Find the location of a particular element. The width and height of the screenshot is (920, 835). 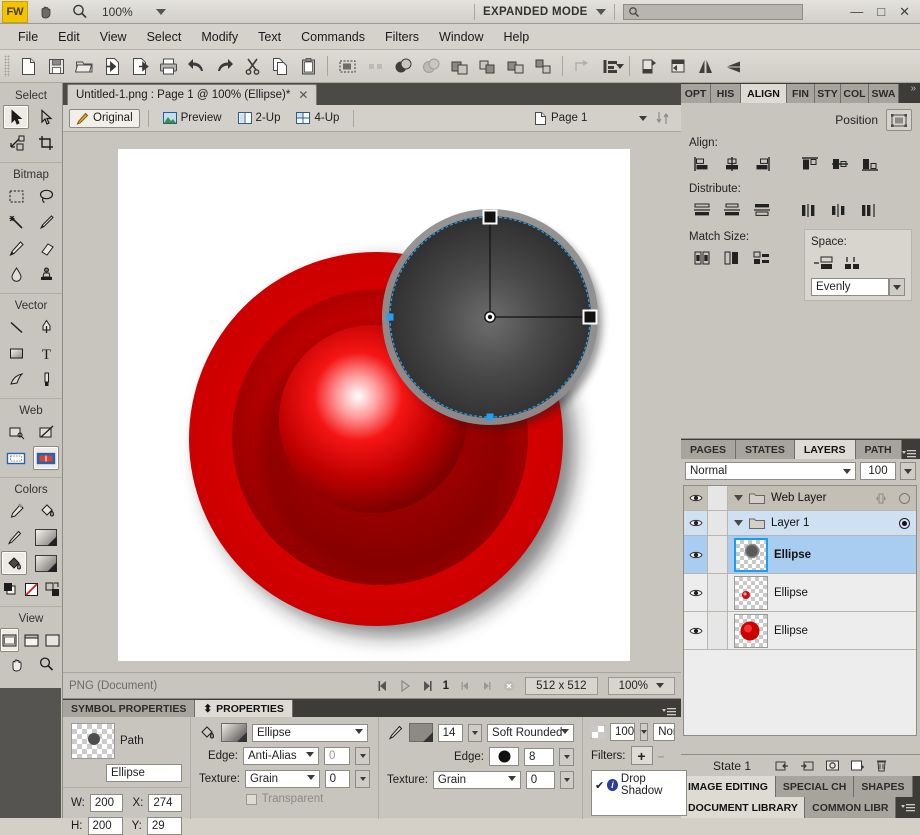

y-input: 29 is located at coordinates (164, 826).